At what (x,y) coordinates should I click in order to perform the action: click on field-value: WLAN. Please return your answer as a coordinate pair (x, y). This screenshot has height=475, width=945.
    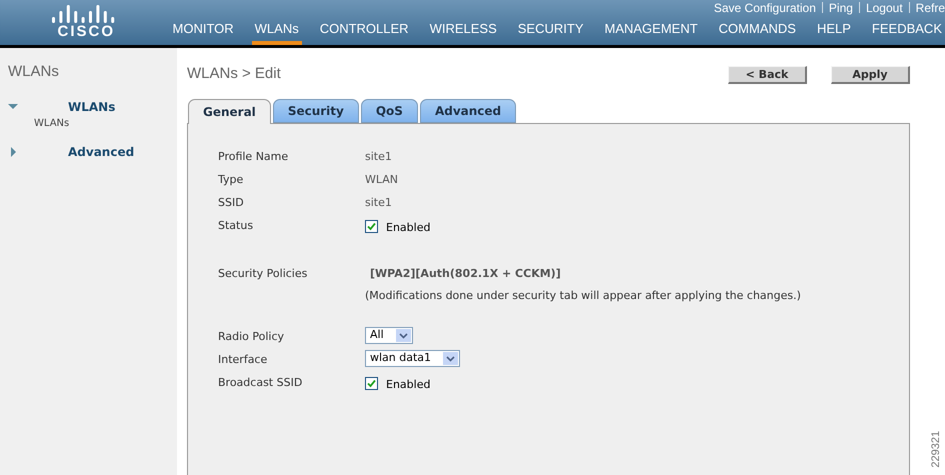
    Looking at the image, I should click on (381, 180).